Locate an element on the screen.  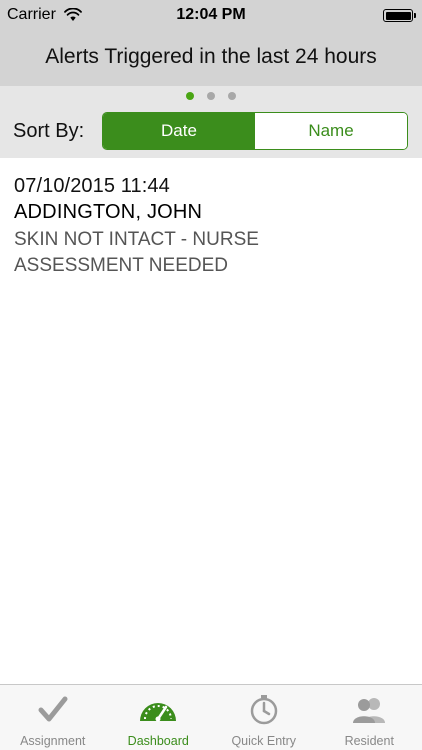
tab-assignment: Assignment is located at coordinates (53, 717).